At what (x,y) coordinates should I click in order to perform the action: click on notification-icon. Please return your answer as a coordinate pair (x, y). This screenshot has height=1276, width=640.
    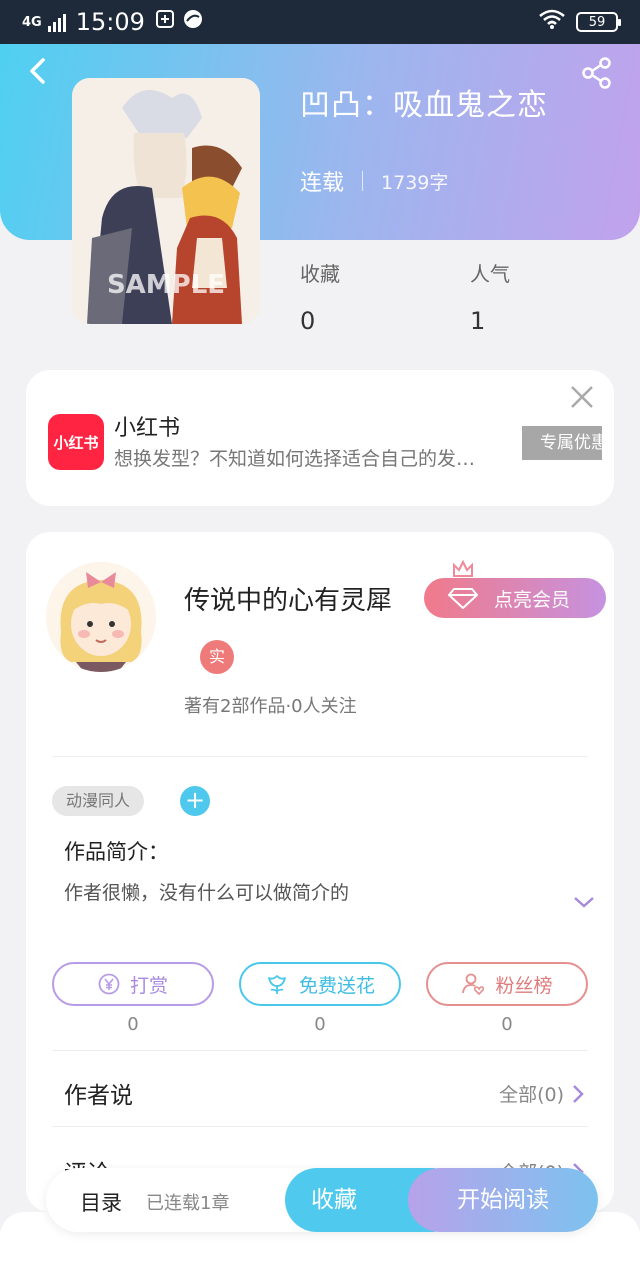
    Looking at the image, I should click on (165, 22).